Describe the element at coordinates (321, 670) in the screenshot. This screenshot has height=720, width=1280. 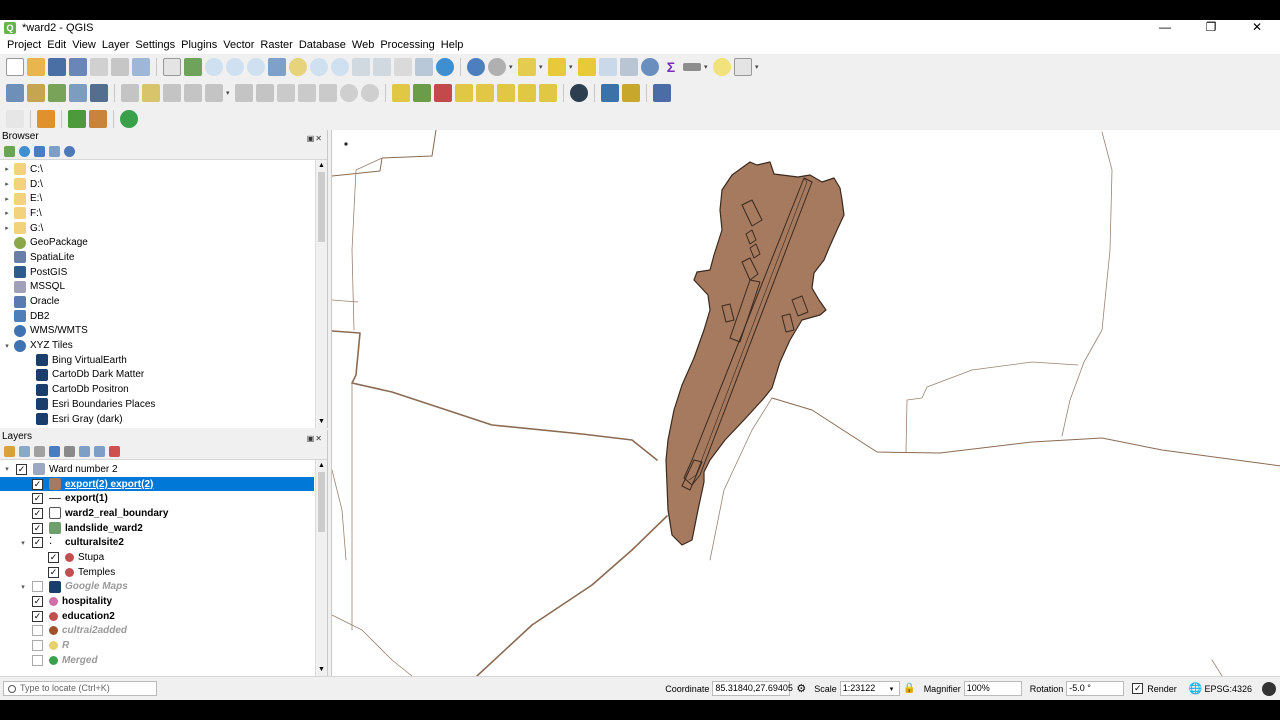
I see `scroll-down-icon: ▼` at that location.